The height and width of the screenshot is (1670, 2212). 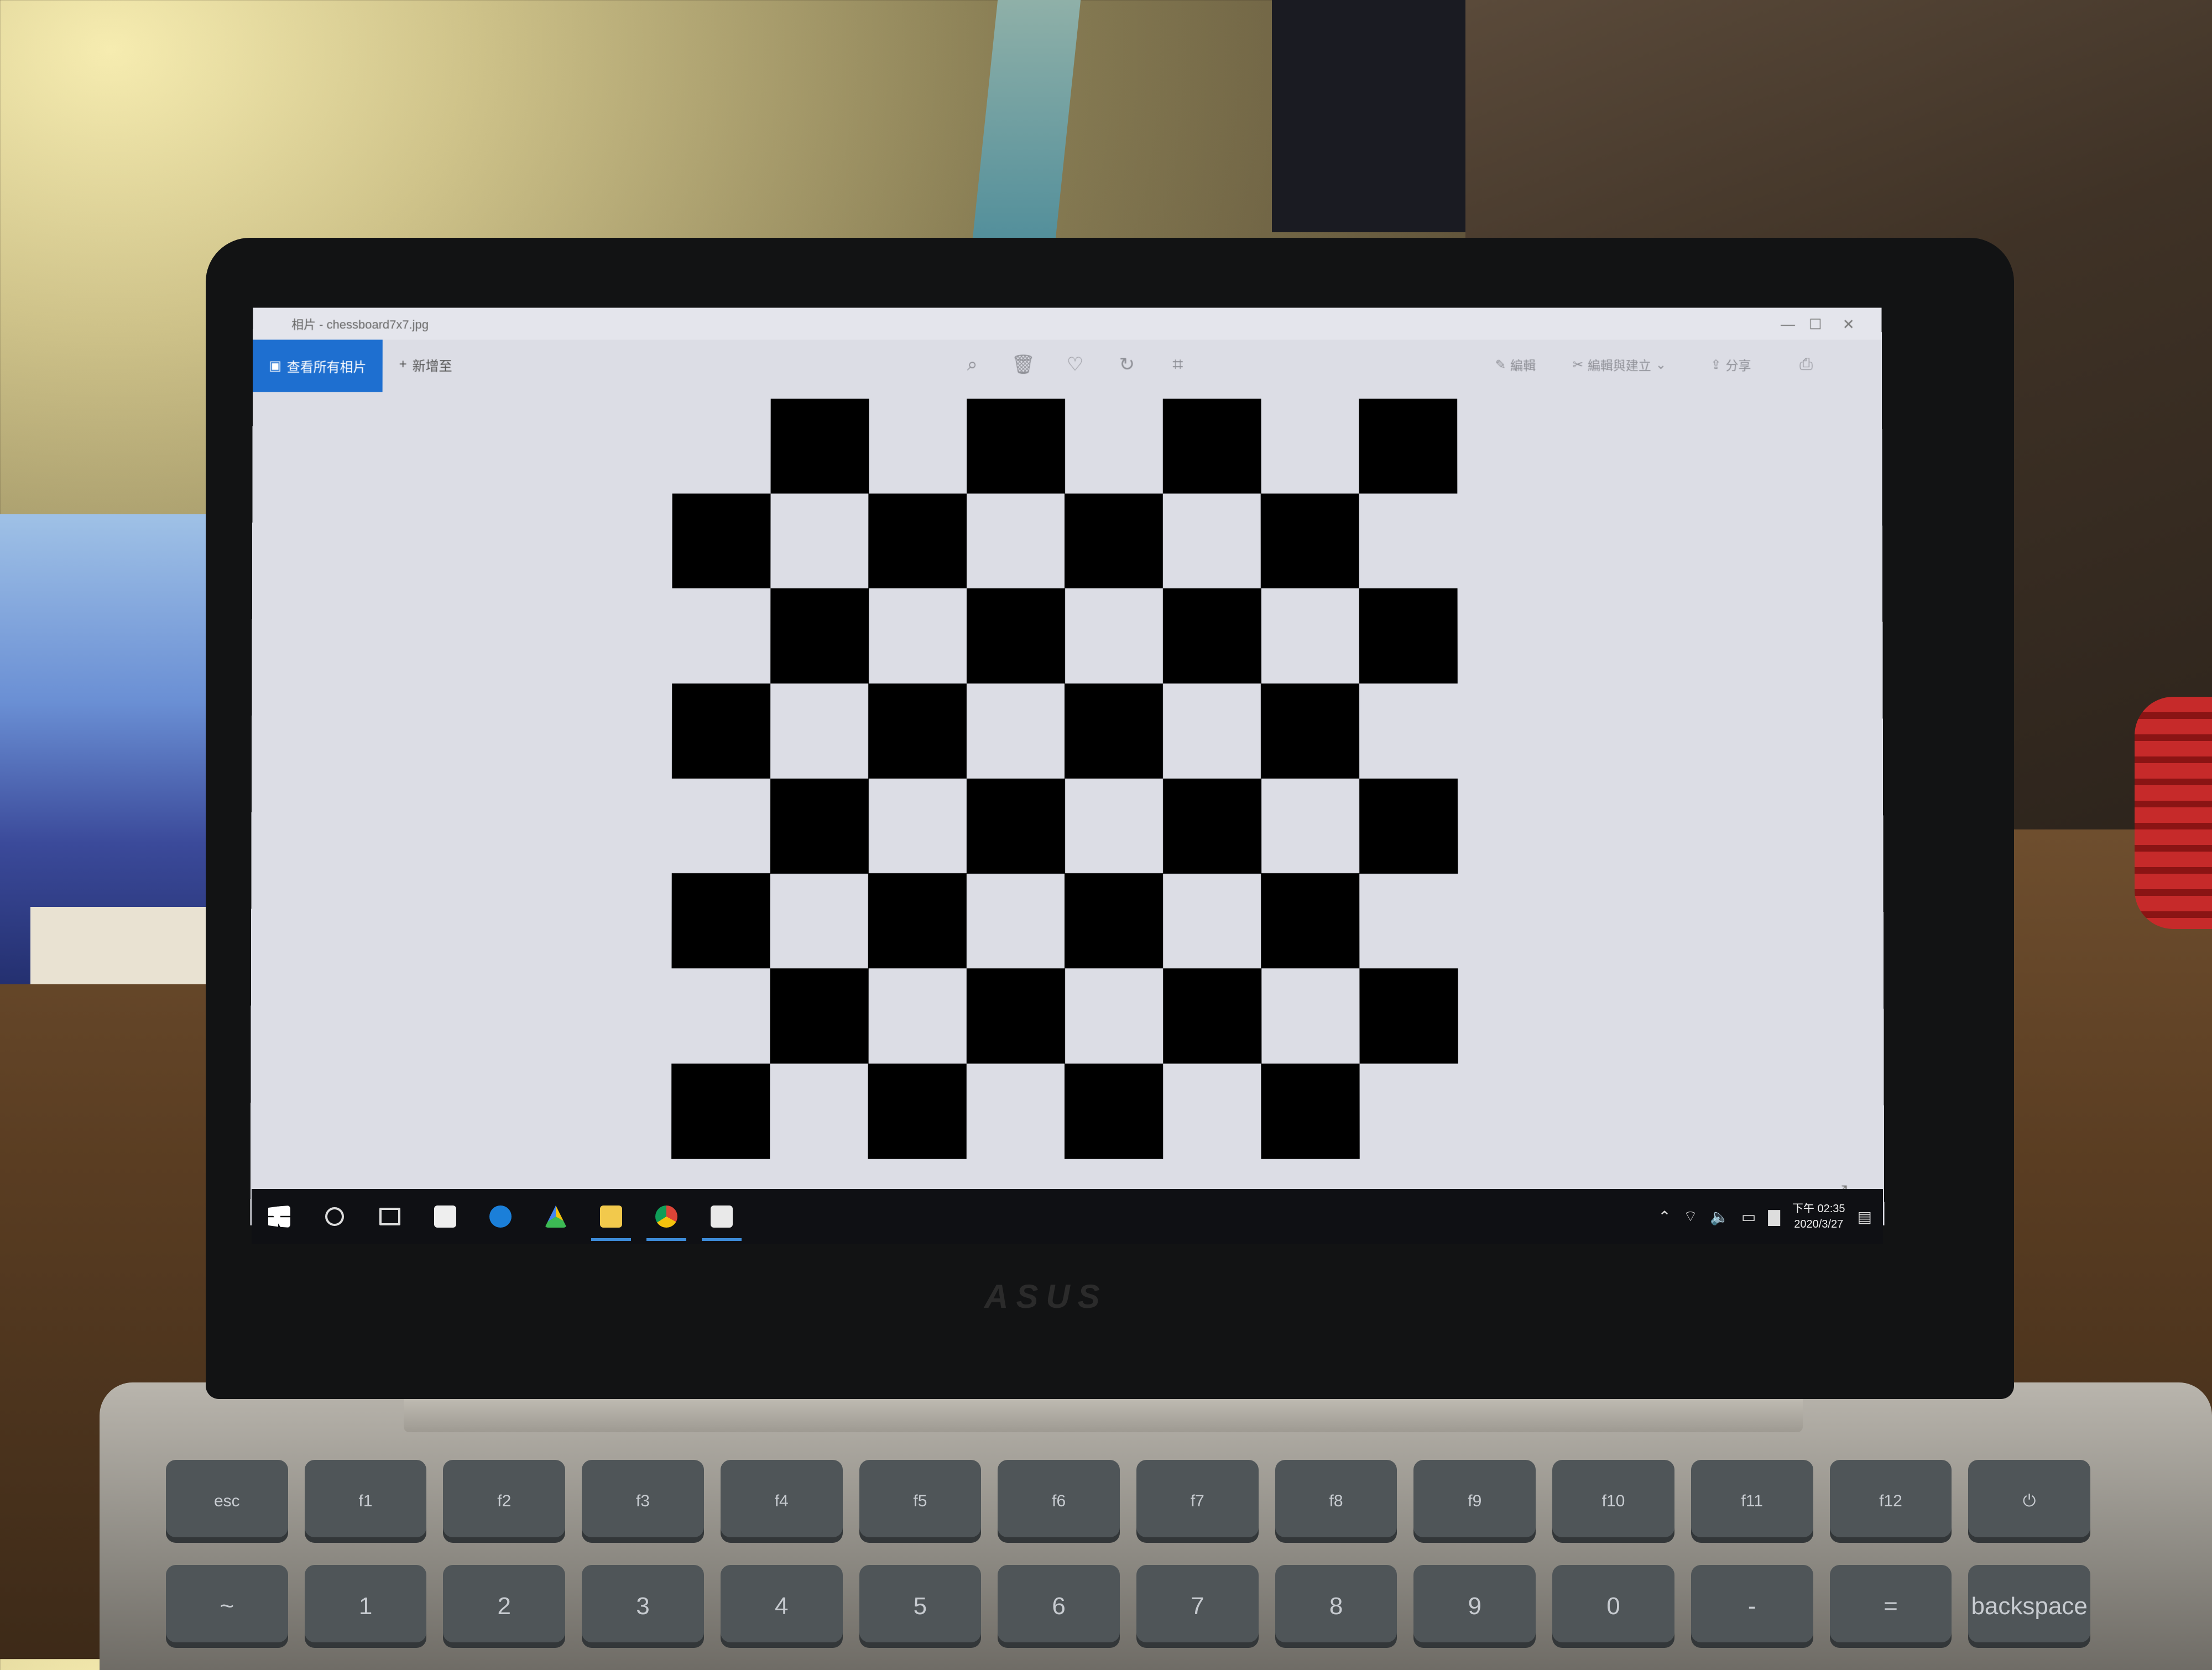 What do you see at coordinates (334, 1216) in the screenshot?
I see `search-icon` at bounding box center [334, 1216].